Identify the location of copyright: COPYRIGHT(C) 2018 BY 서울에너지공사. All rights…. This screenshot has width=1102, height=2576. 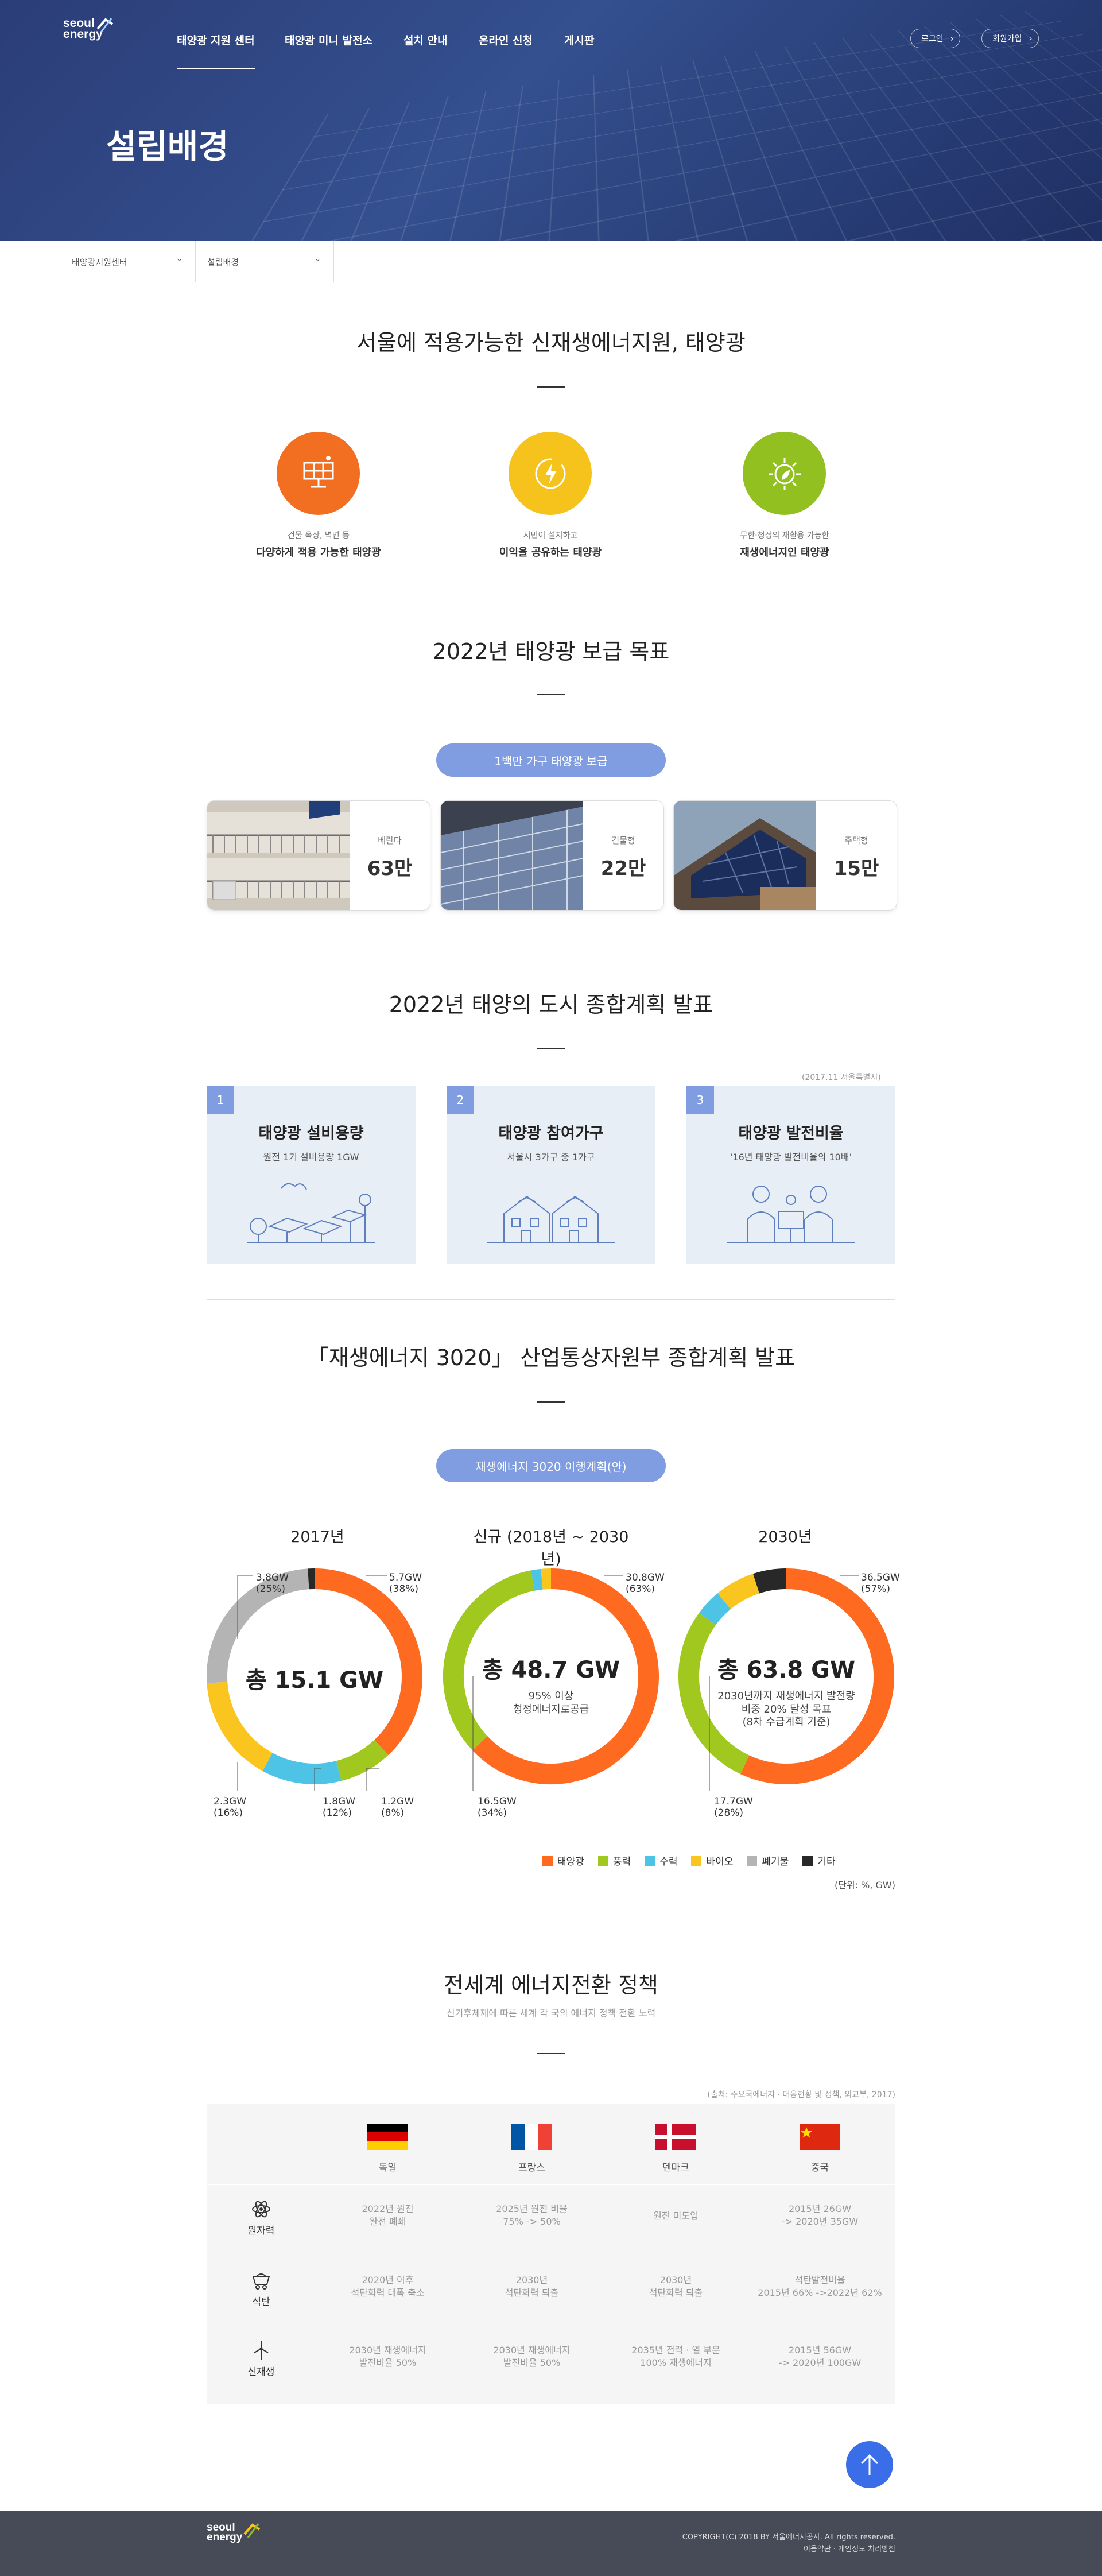
(788, 2544).